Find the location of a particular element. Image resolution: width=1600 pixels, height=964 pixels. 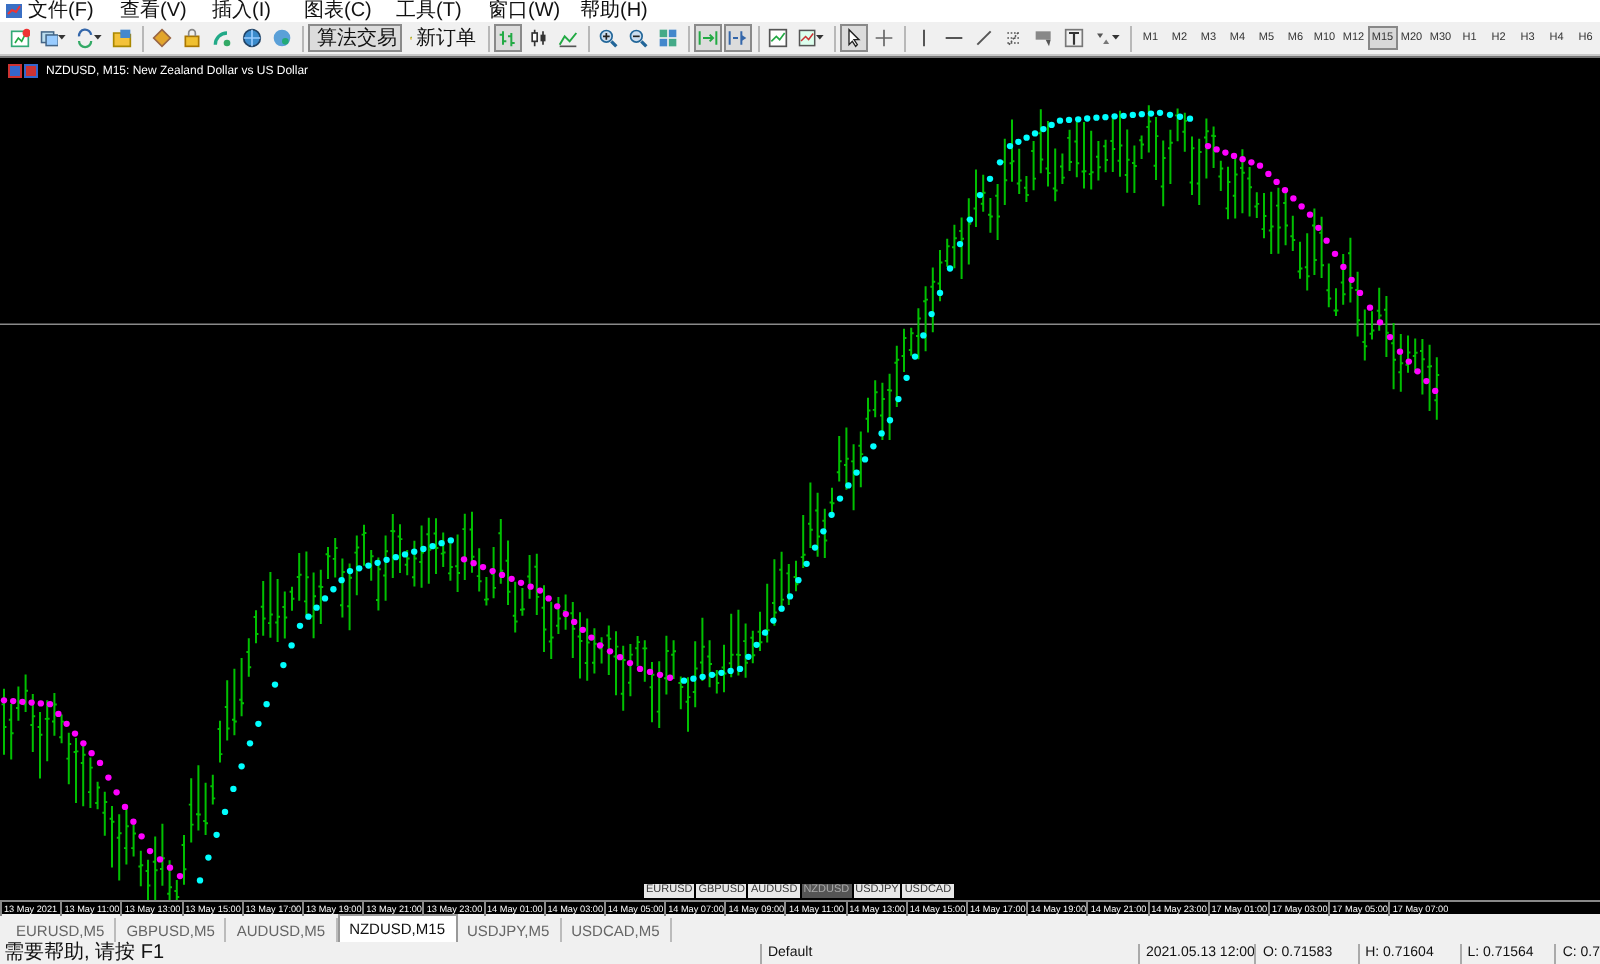

toolbar-button: 新订单 is located at coordinates (443, 38).